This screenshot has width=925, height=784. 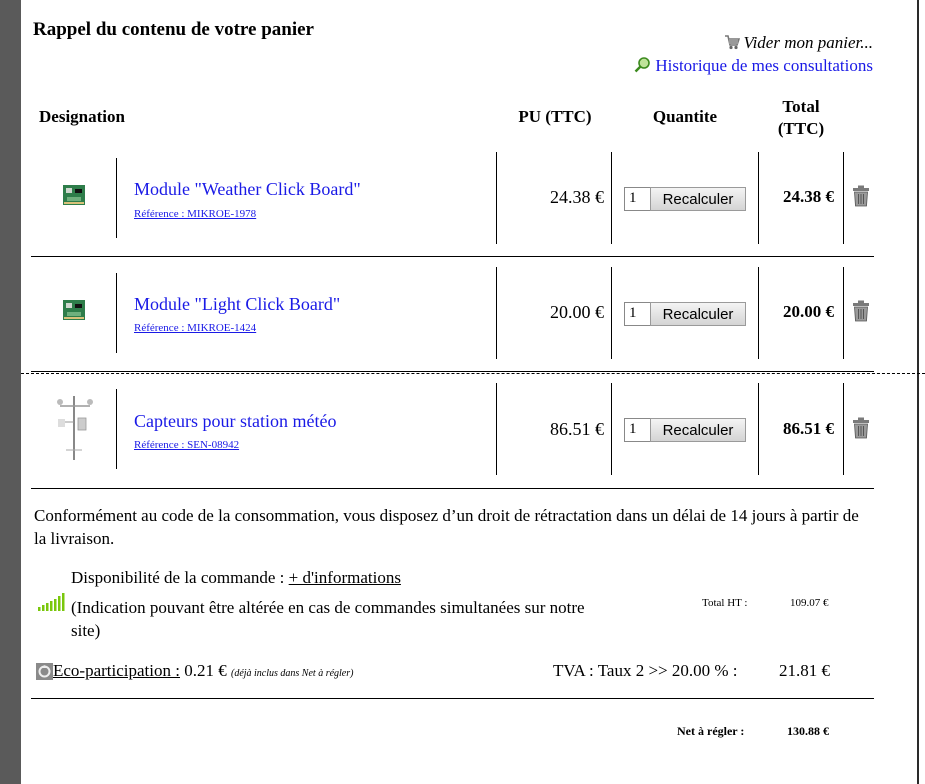 I want to click on header-total: Total (TTC), so click(x=801, y=118).